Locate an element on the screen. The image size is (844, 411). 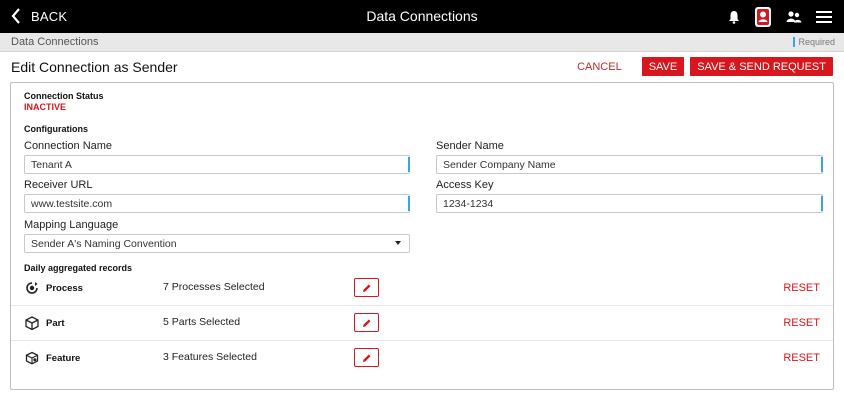
record-row-process: Process 7 Processes Selected RESET is located at coordinates (422, 289).